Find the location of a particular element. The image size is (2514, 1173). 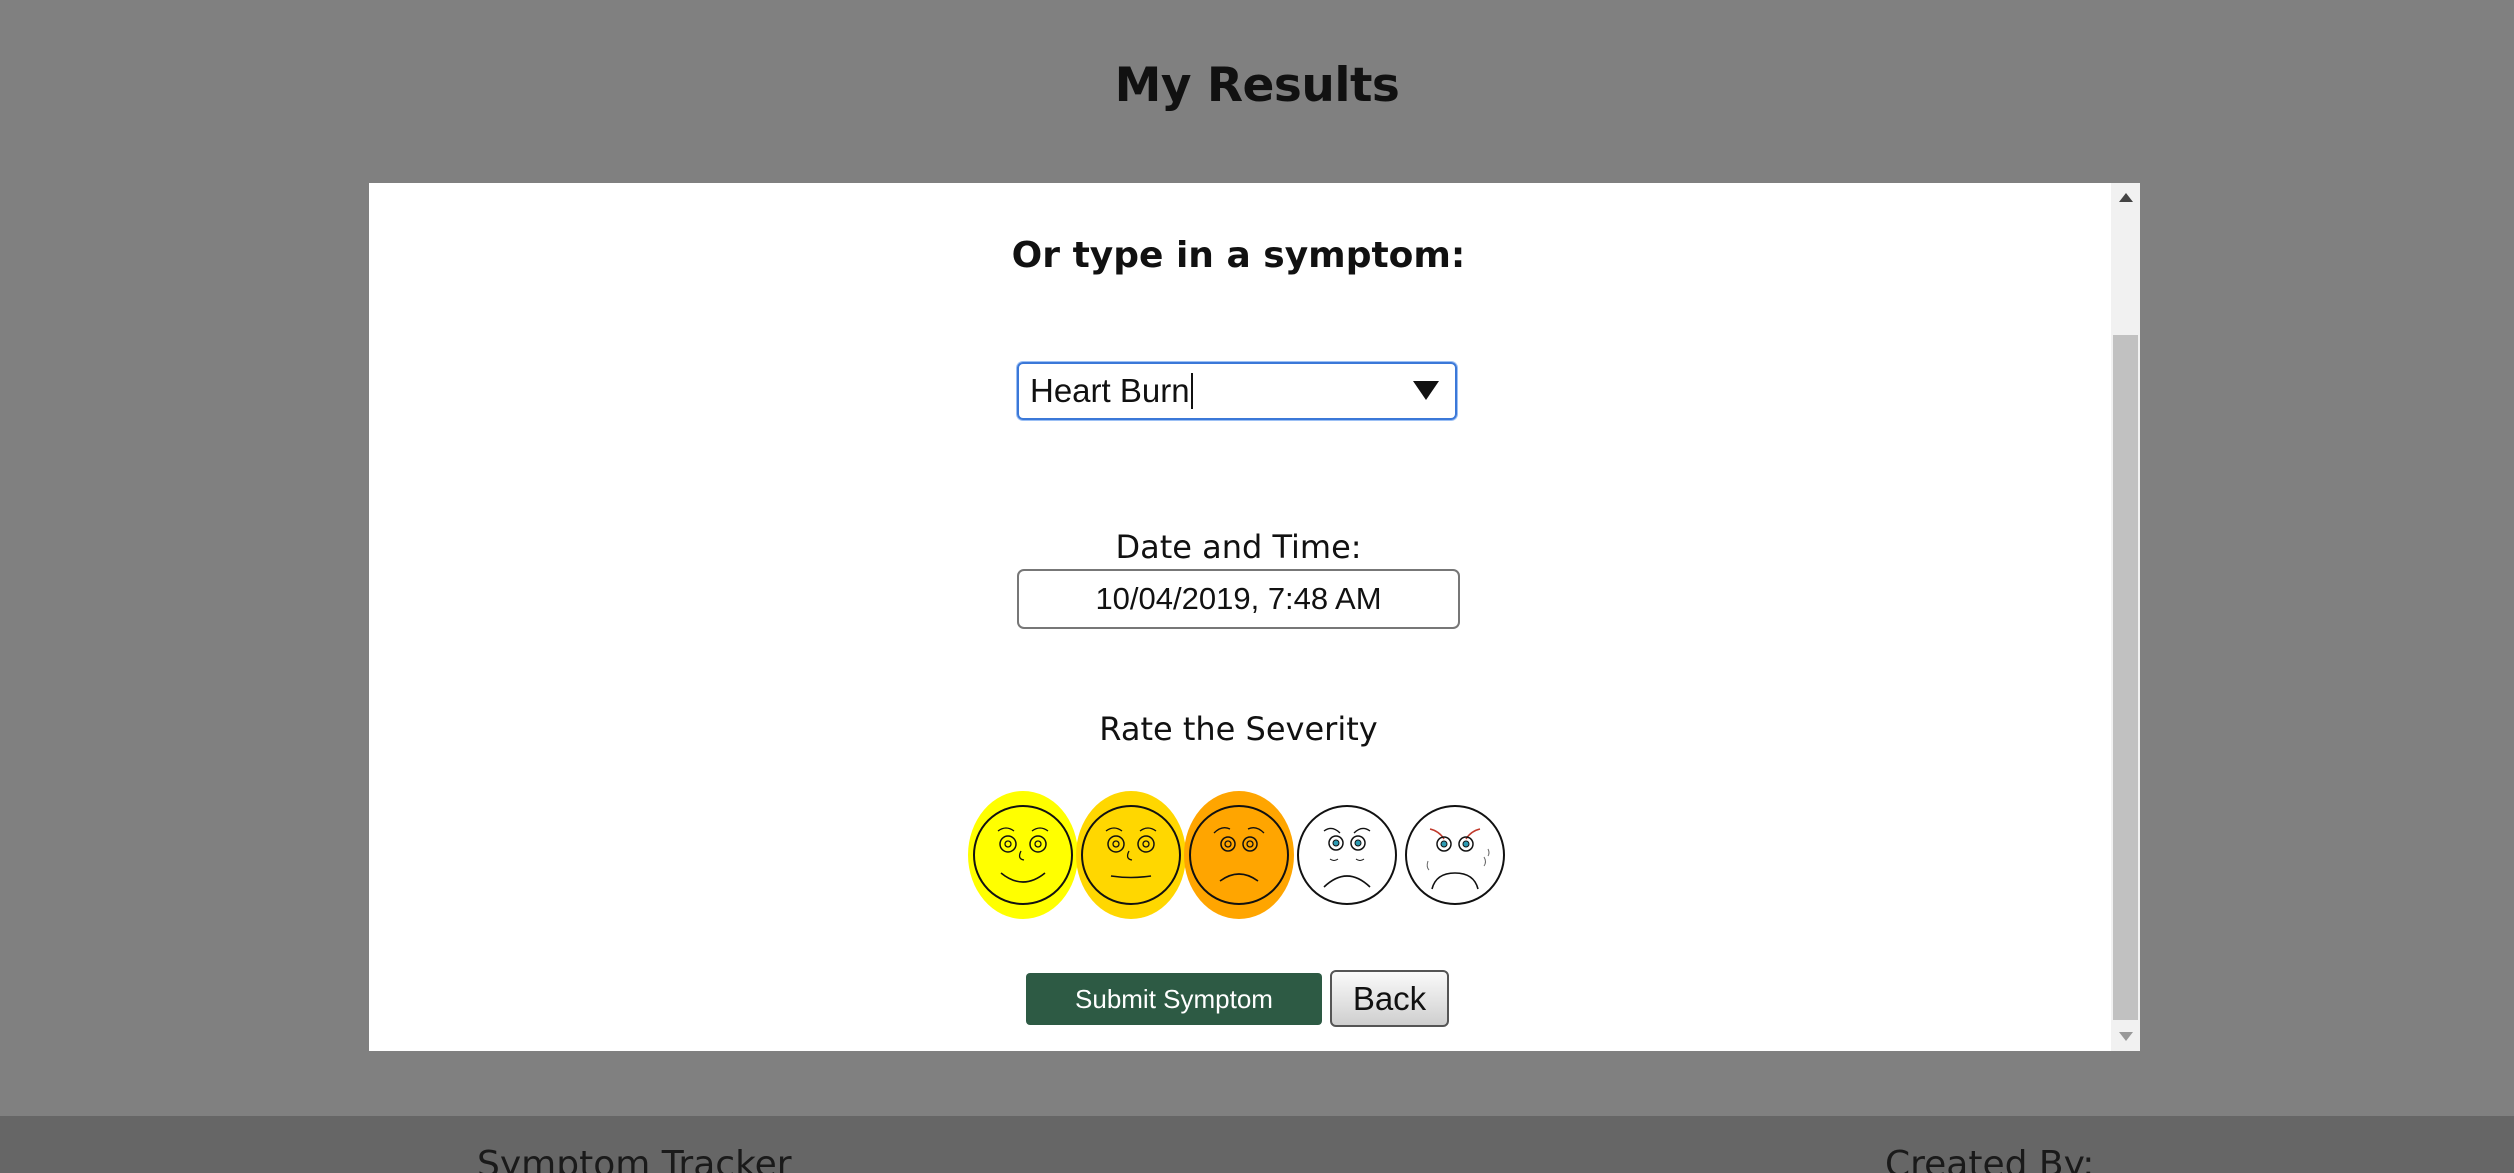

scroll-down-arrow-icon is located at coordinates (2126, 1036).